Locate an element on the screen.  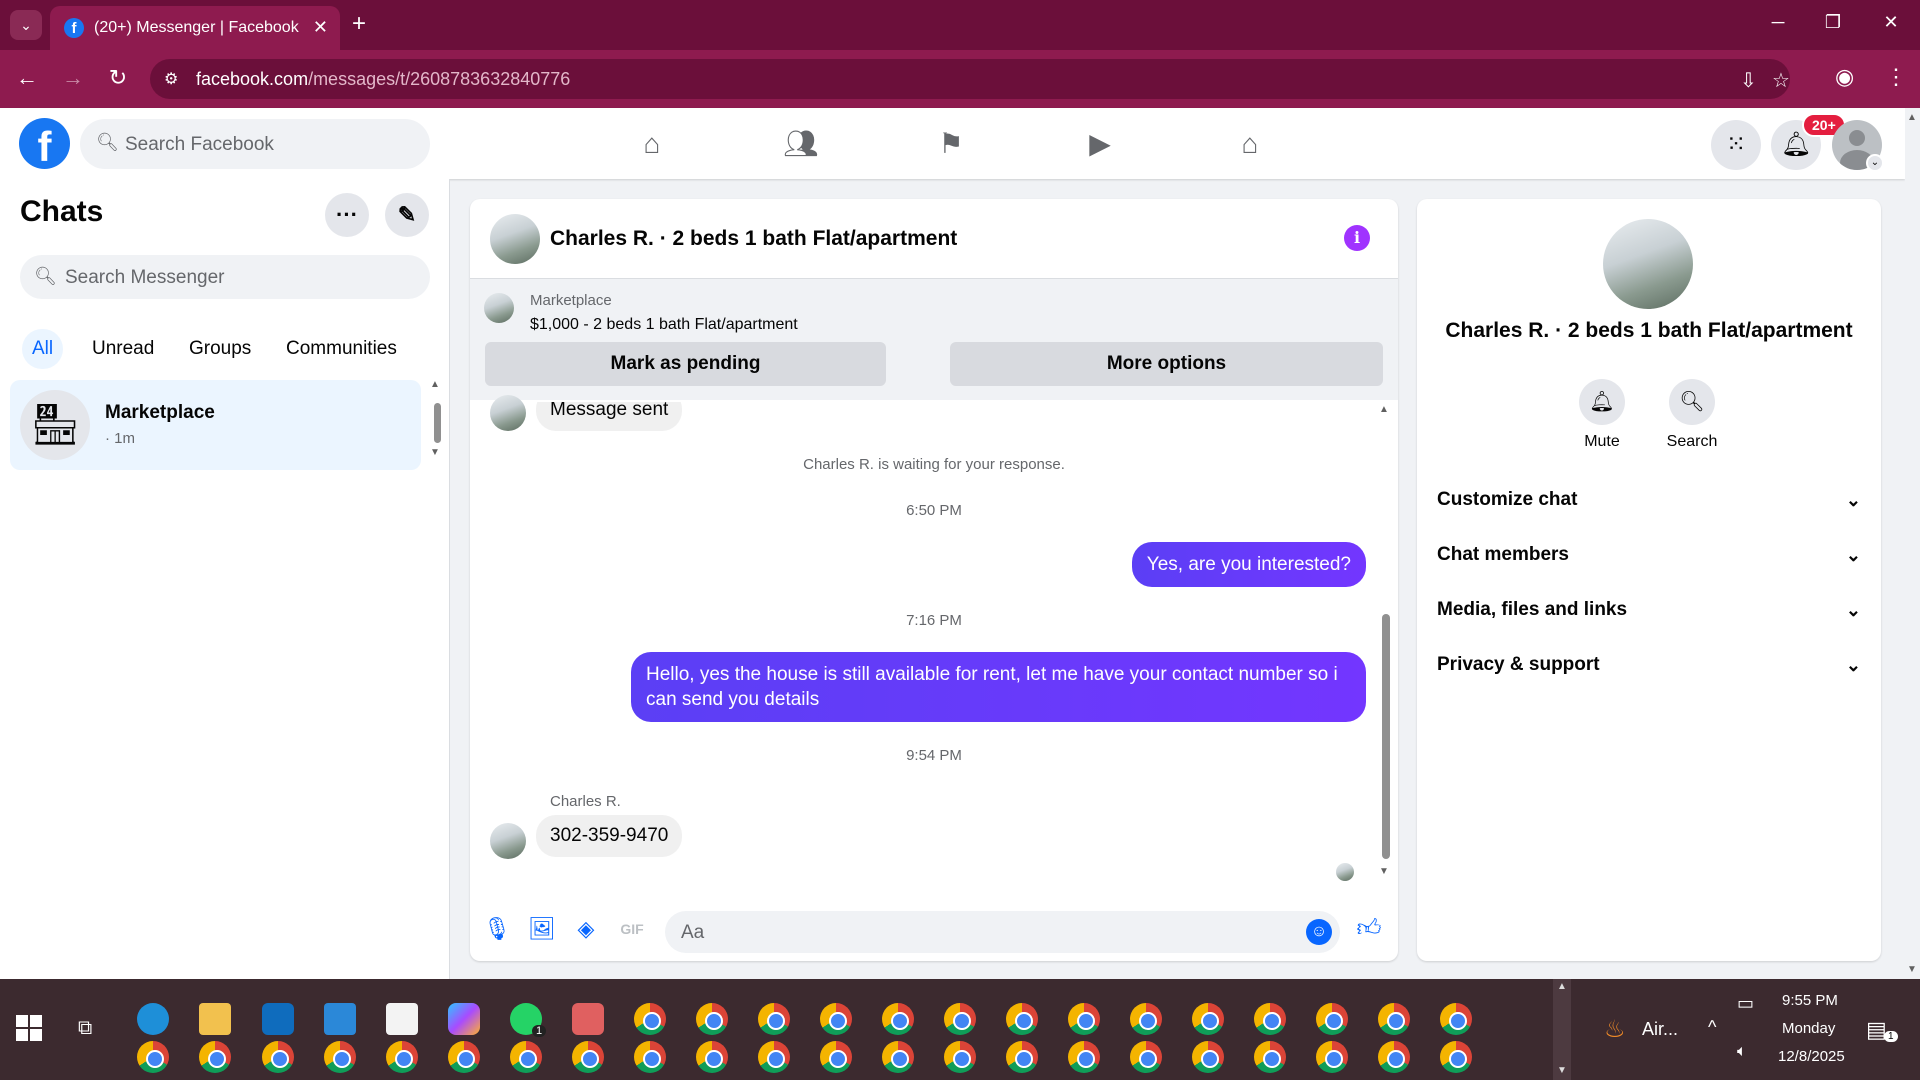
facebook-logo-icon: f is located at coordinates (44, 144).